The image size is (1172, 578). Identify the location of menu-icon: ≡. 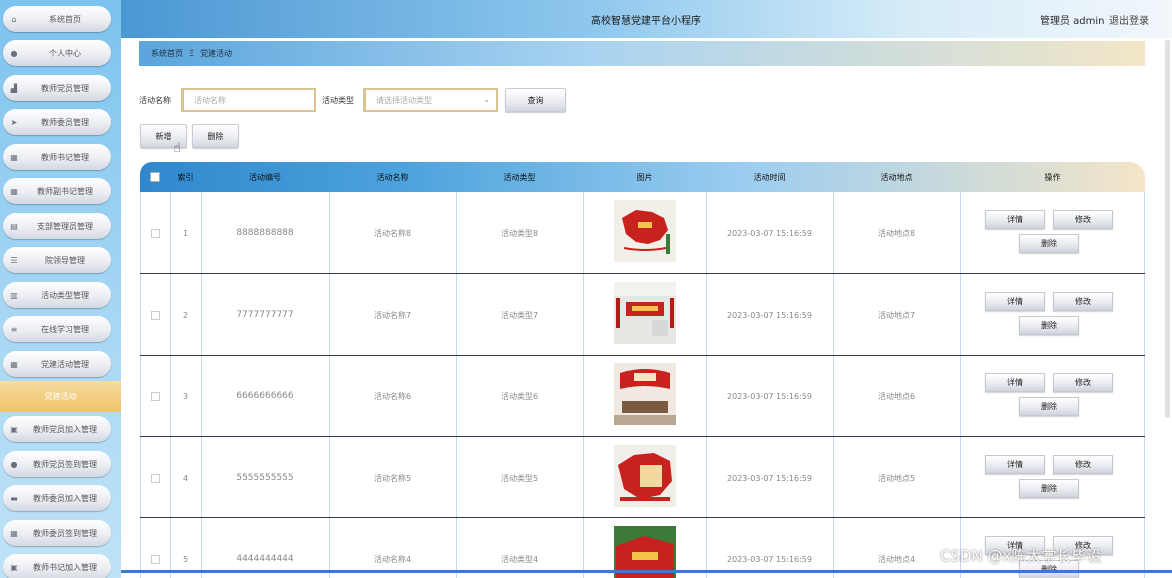
(14, 329).